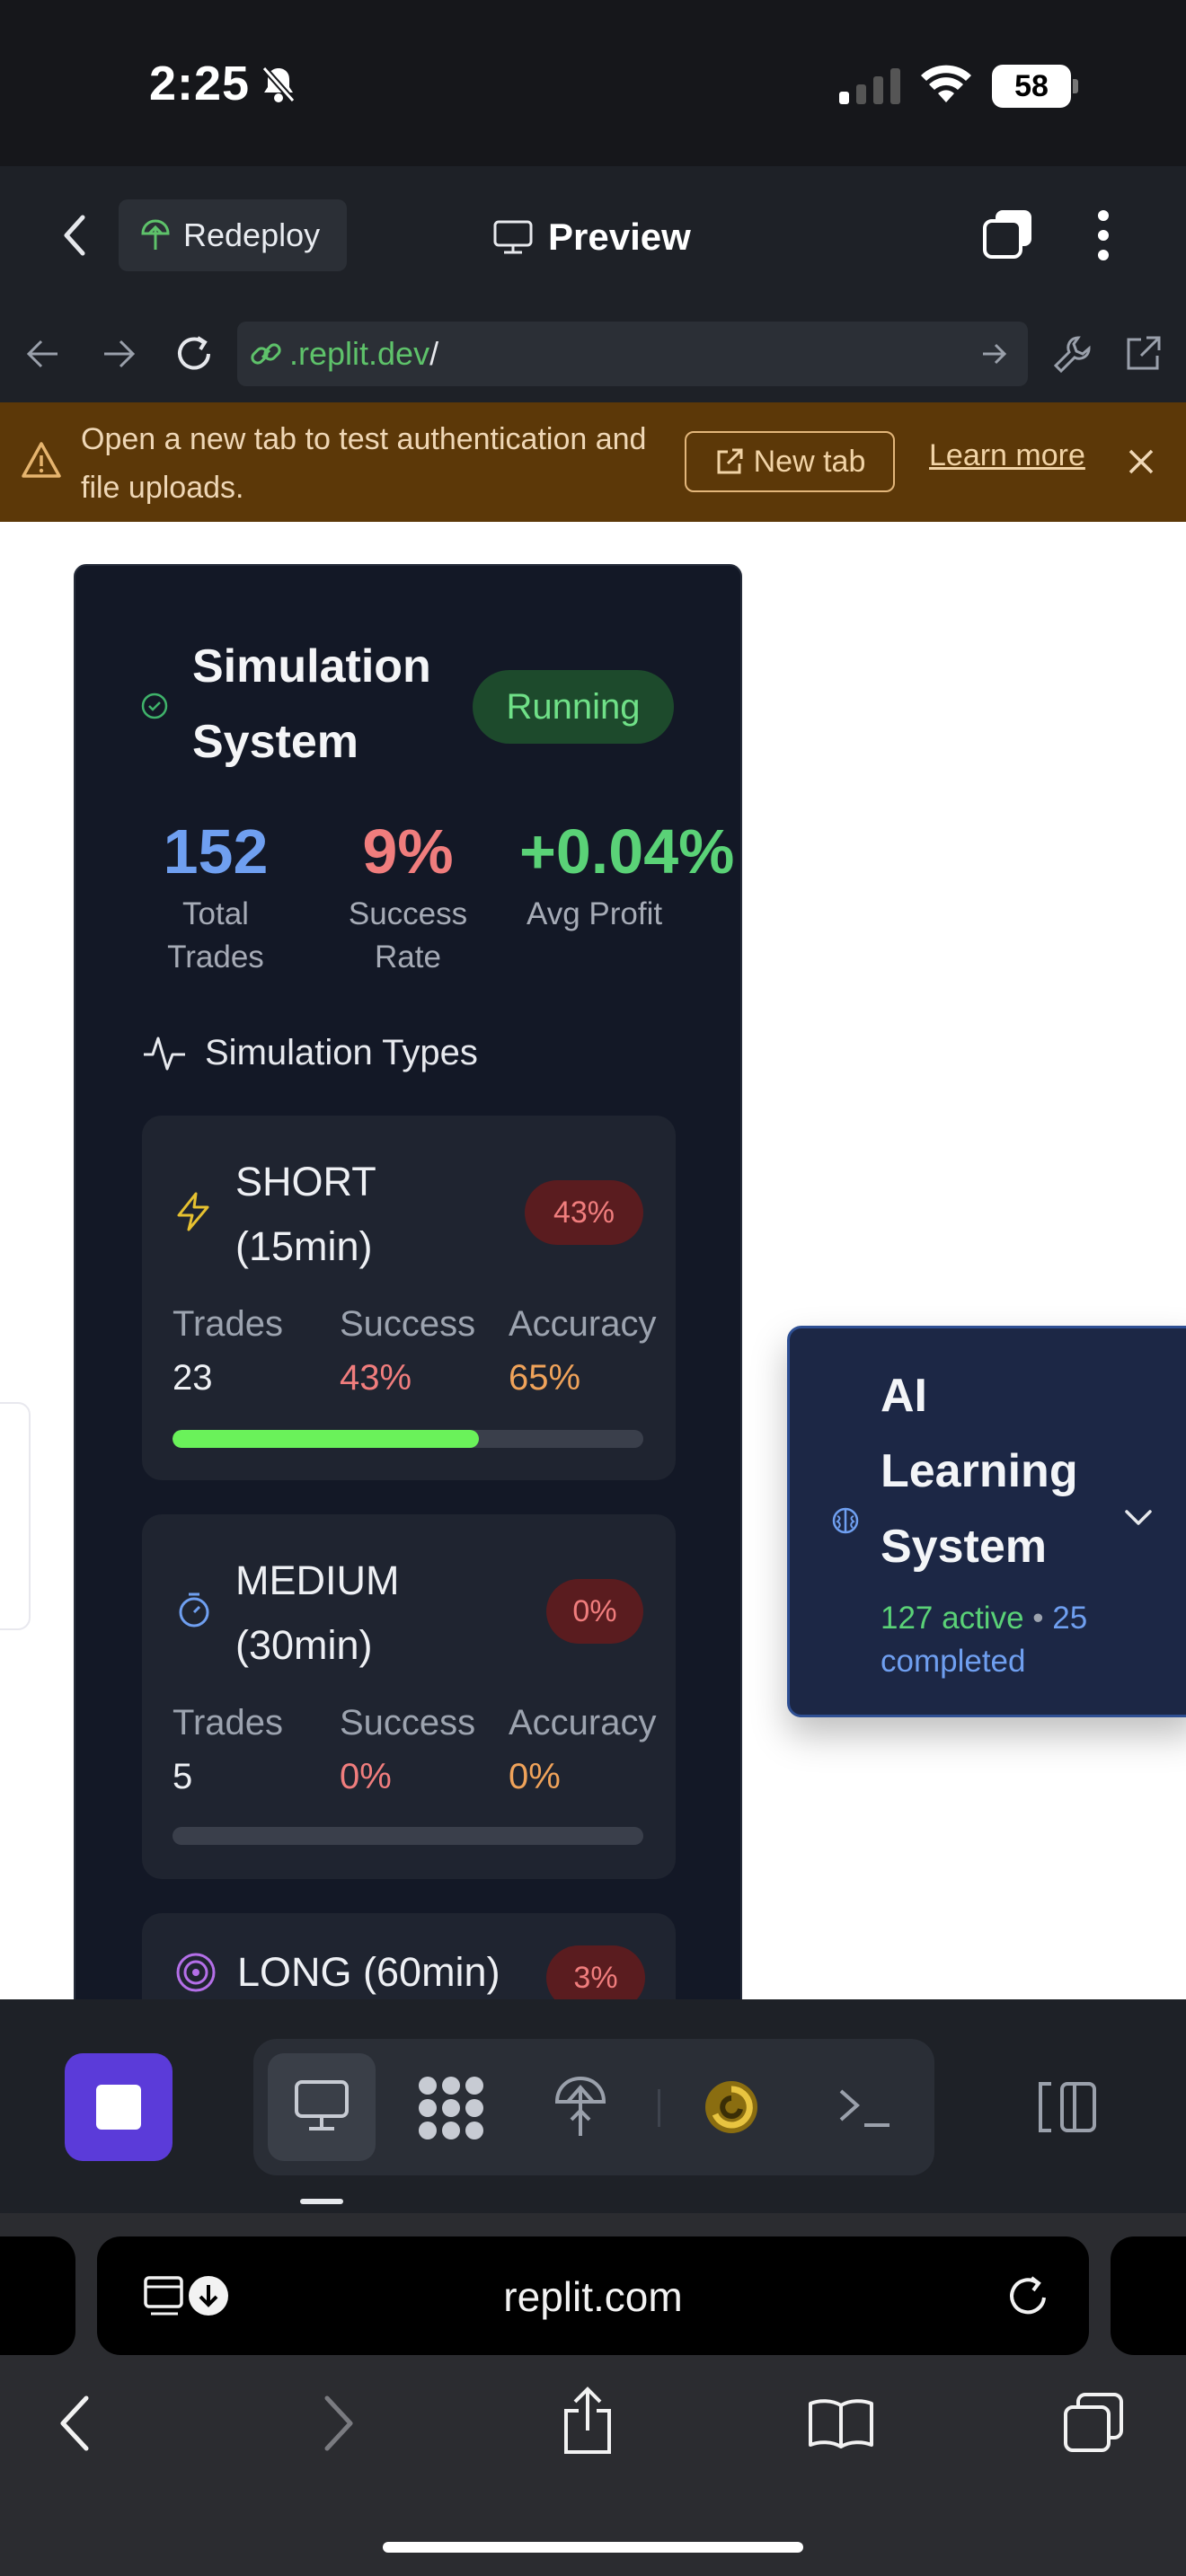 The width and height of the screenshot is (1186, 2576). What do you see at coordinates (200, 83) in the screenshot?
I see `status-time: 2:25` at bounding box center [200, 83].